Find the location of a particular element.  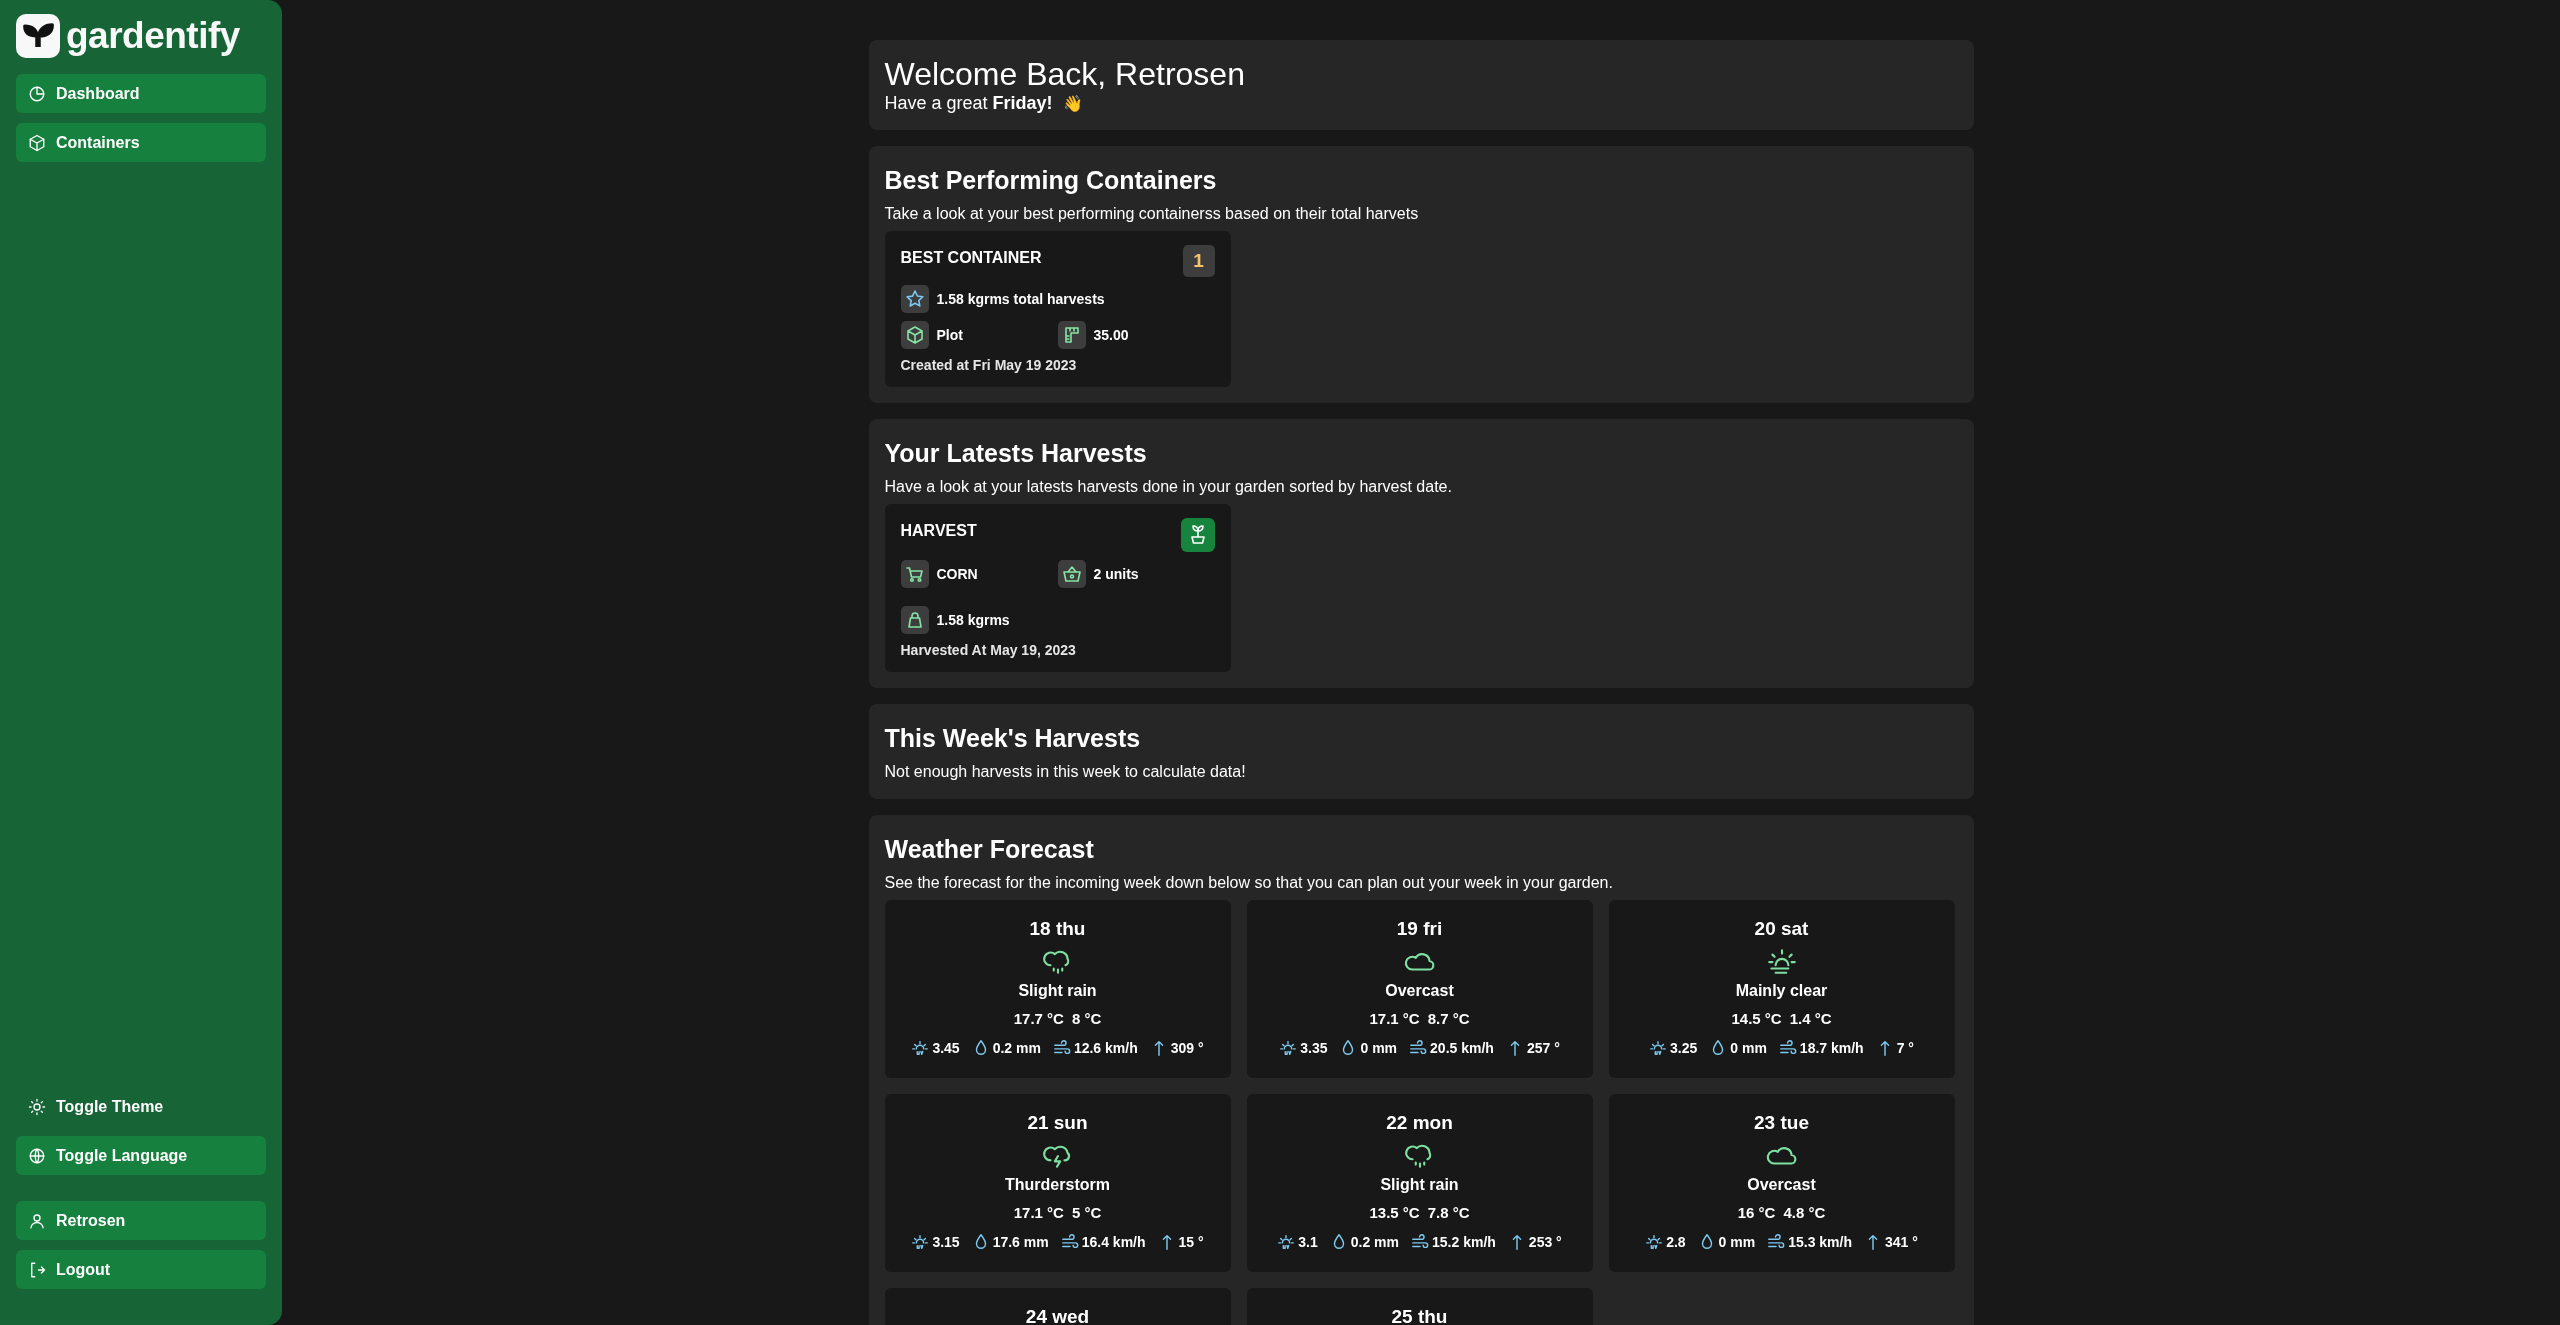

cart-icon is located at coordinates (914, 574).